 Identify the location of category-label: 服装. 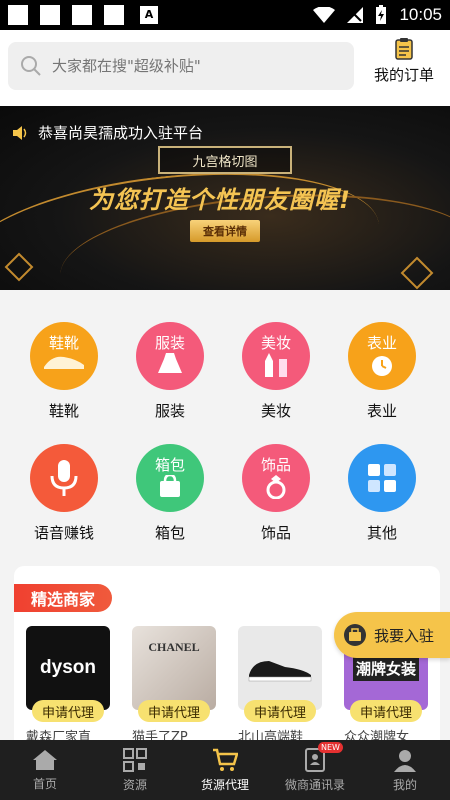
(169, 411).